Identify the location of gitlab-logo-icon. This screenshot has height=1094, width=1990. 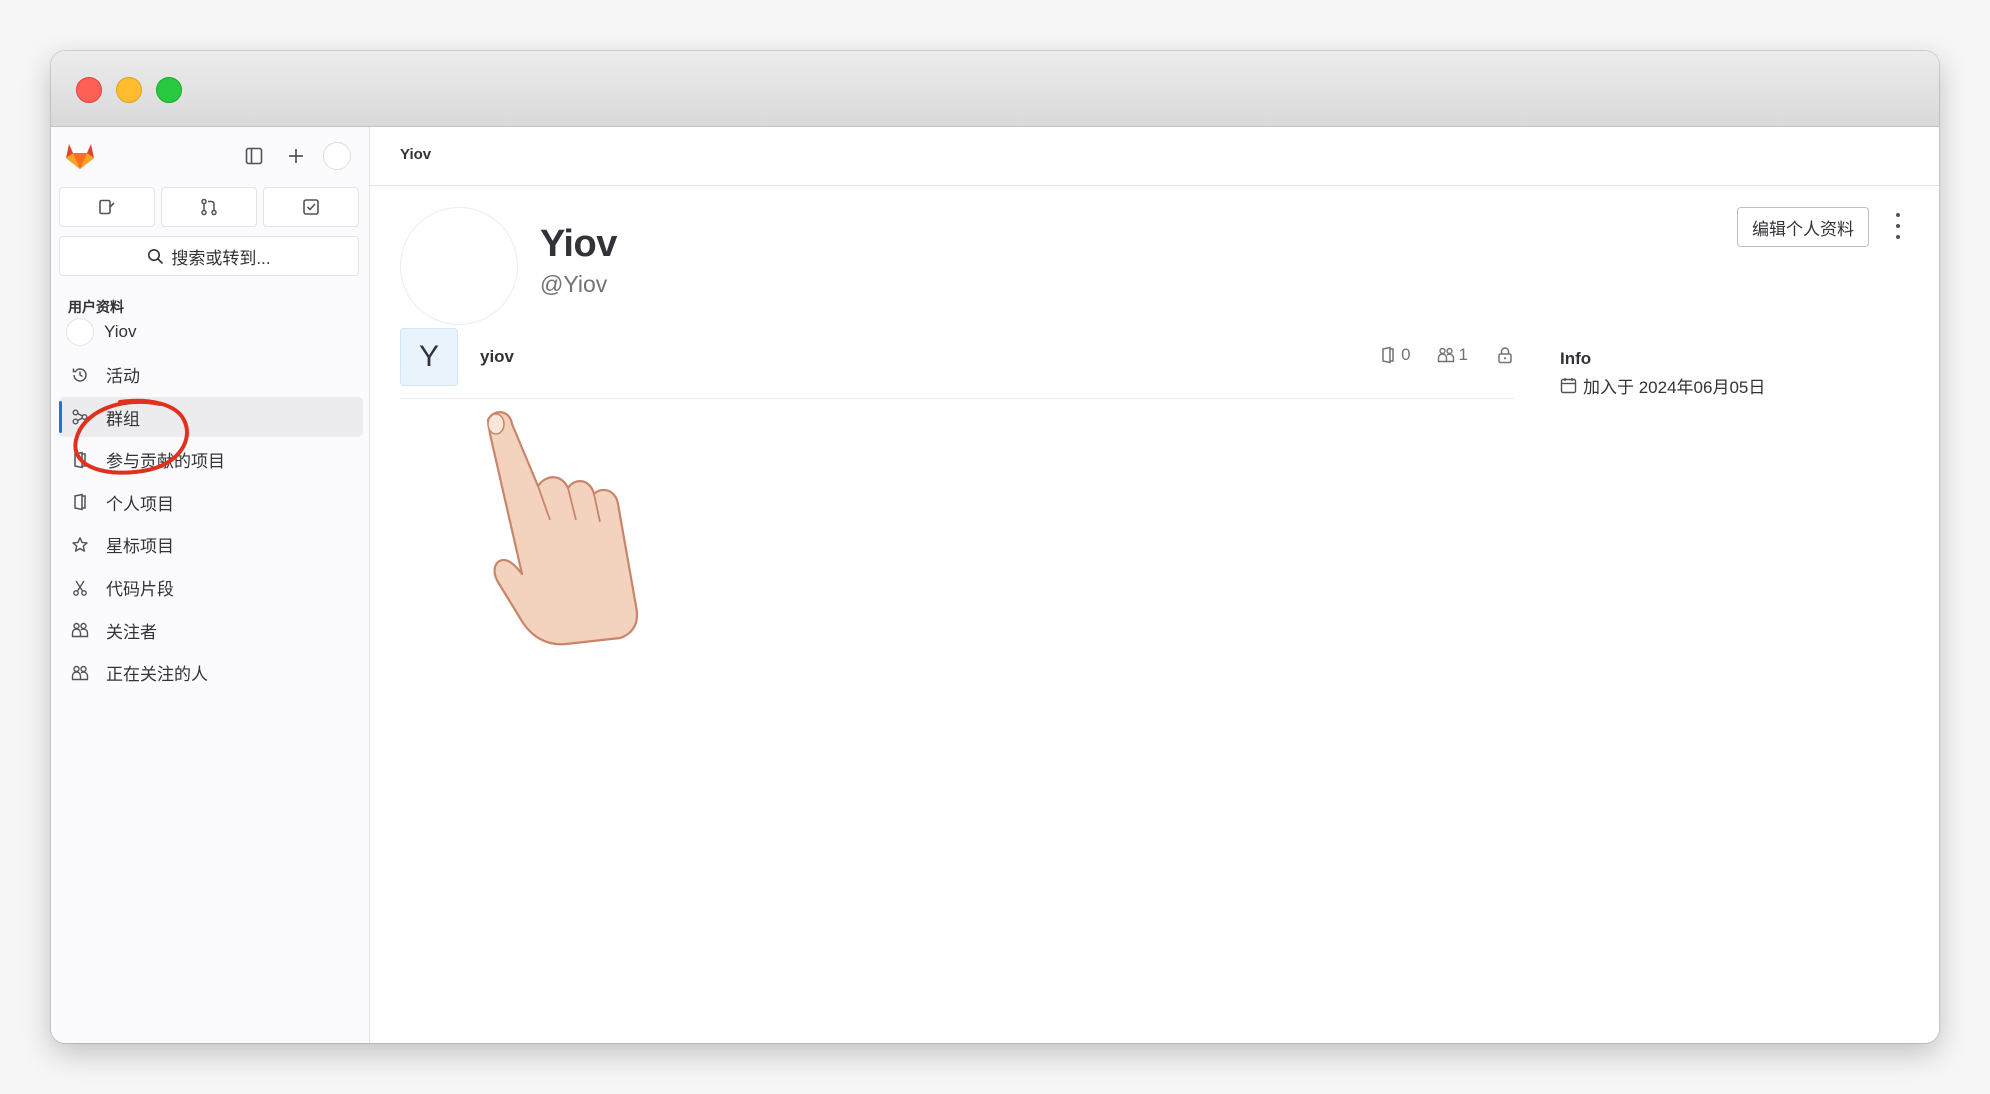
(80, 155).